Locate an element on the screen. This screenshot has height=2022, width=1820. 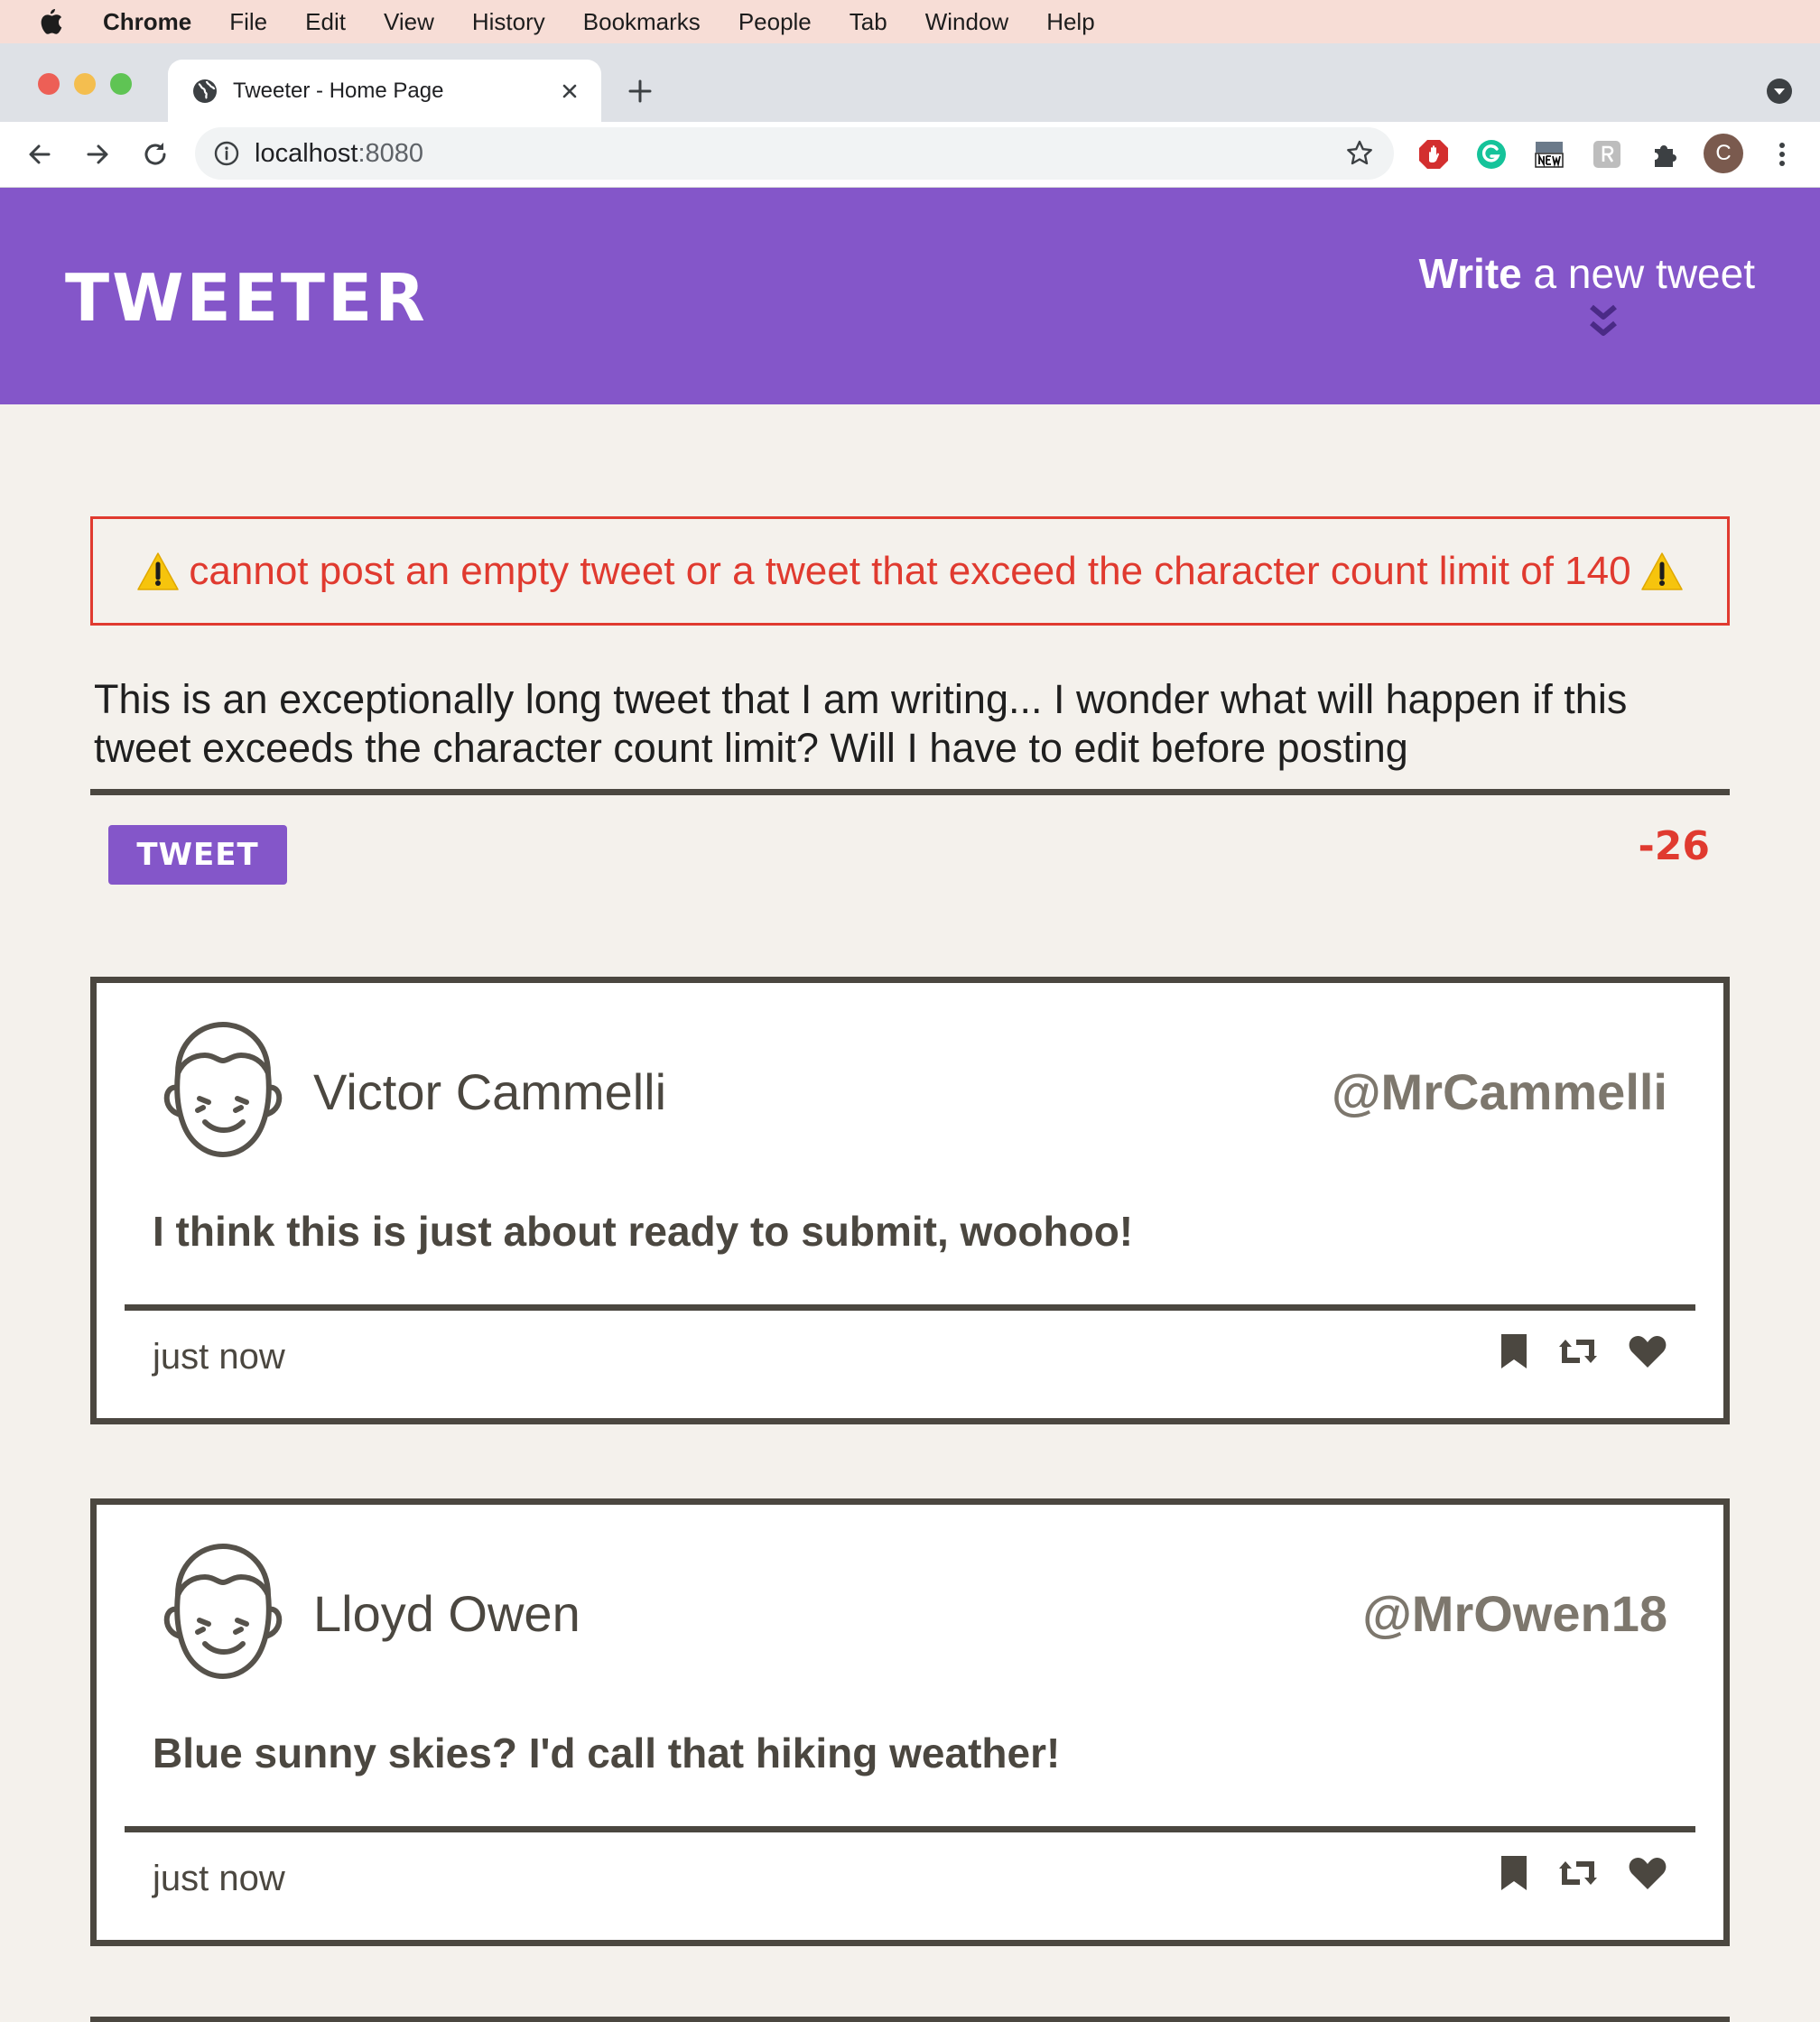
app-logo: TWEETER is located at coordinates (246, 298).